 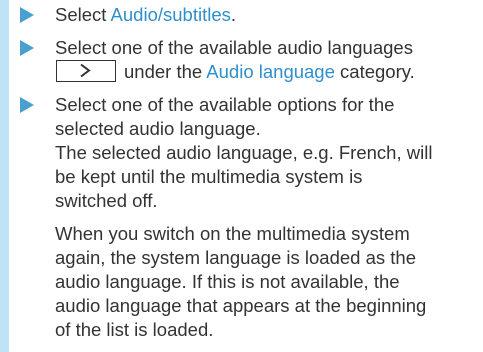 I want to click on step-2-line-2: under the Audio language category., so click(x=267, y=72).